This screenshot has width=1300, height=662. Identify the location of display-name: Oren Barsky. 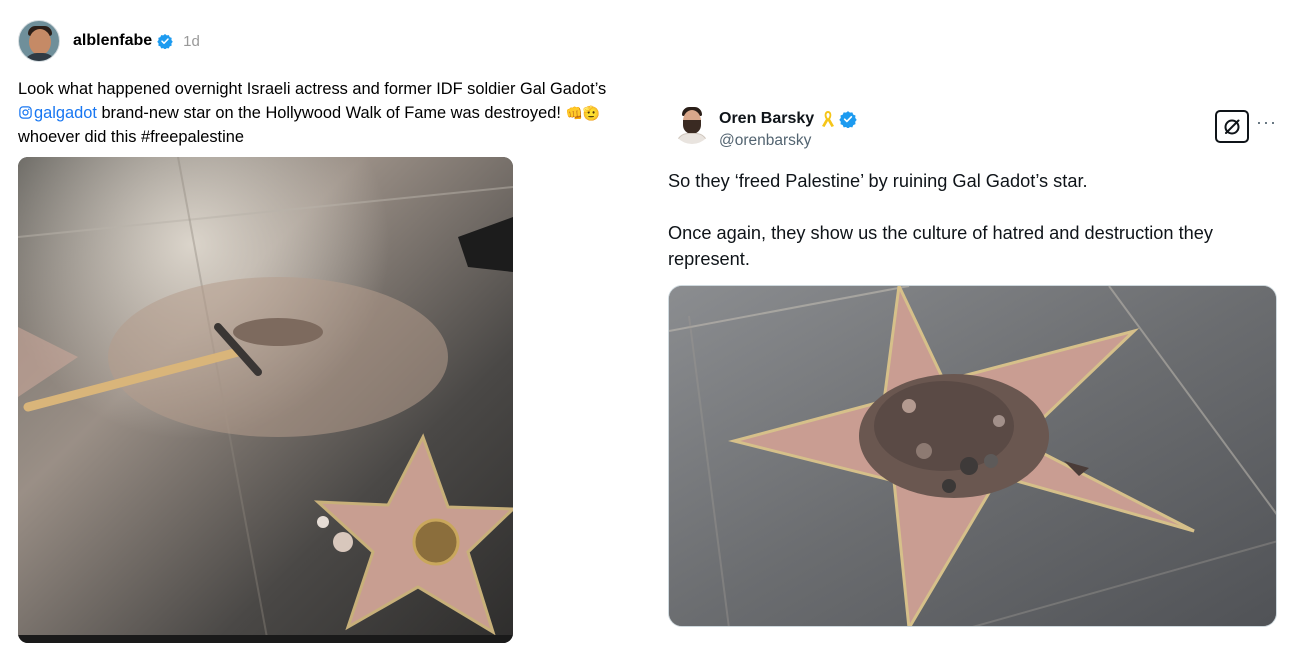
(788, 119).